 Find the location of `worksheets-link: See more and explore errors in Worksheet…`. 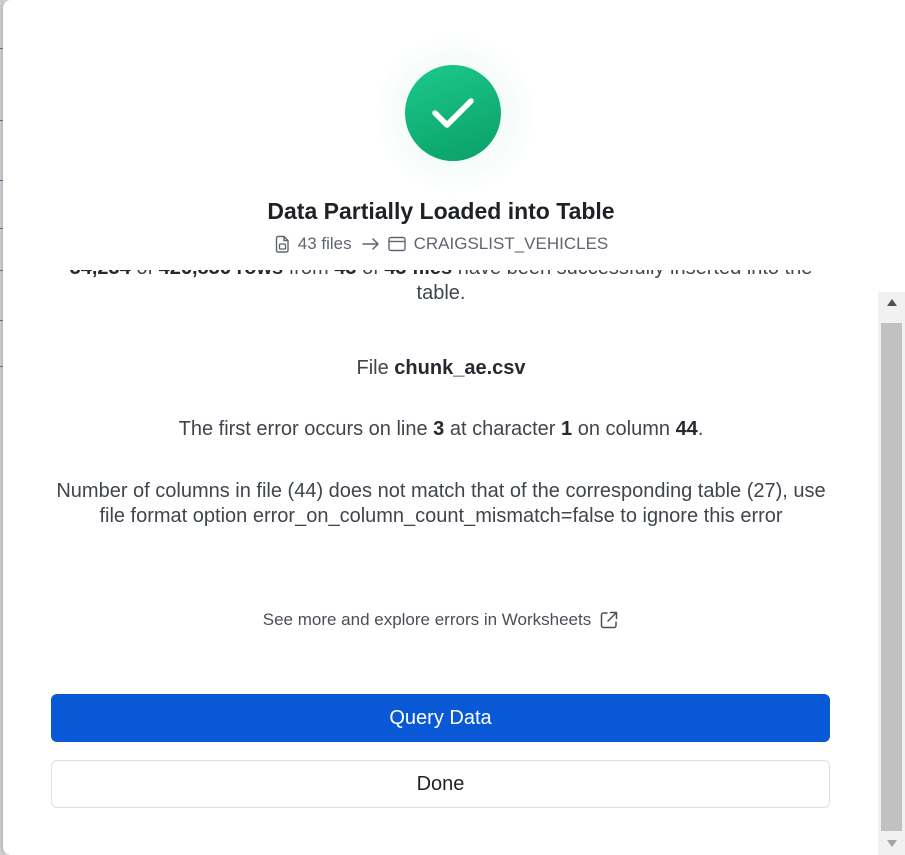

worksheets-link: See more and explore errors in Worksheet… is located at coordinates (441, 620).